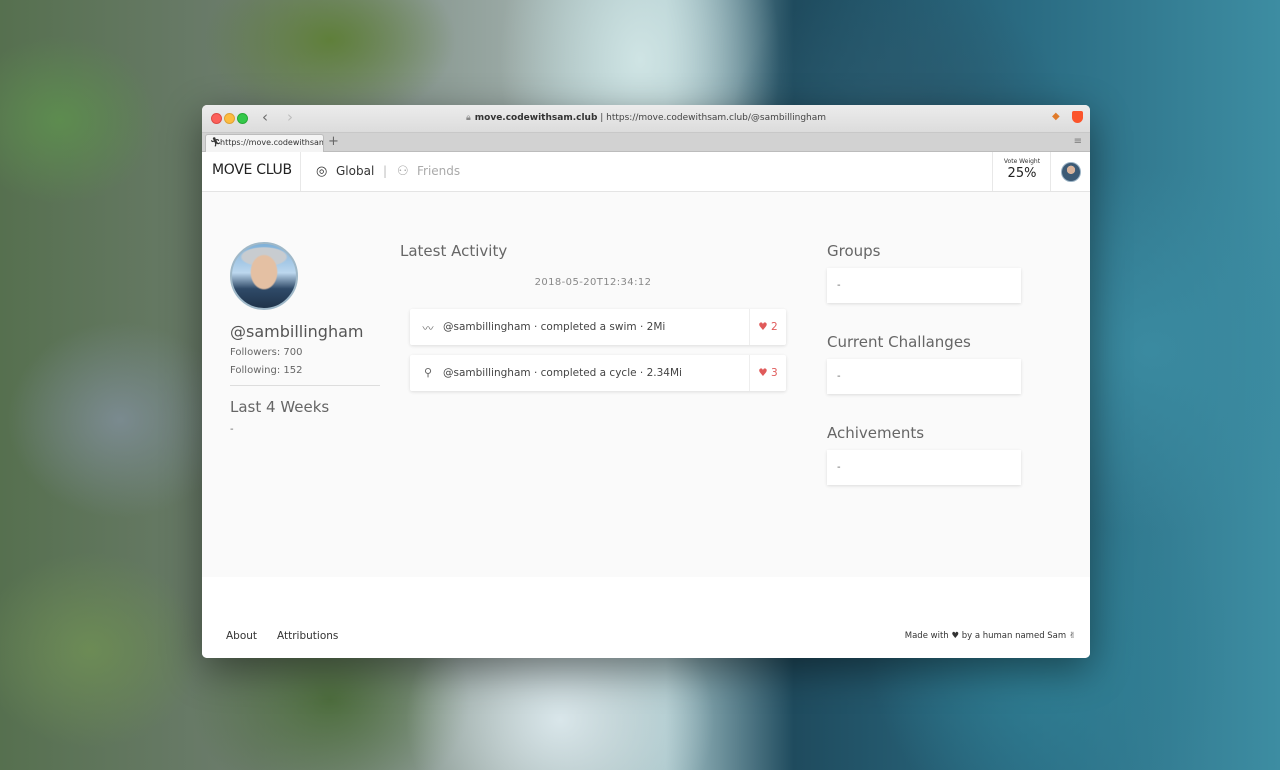 Image resolution: width=1280 pixels, height=770 pixels. Describe the element at coordinates (266, 352) in the screenshot. I see `followers-count: Followers: 700` at that location.